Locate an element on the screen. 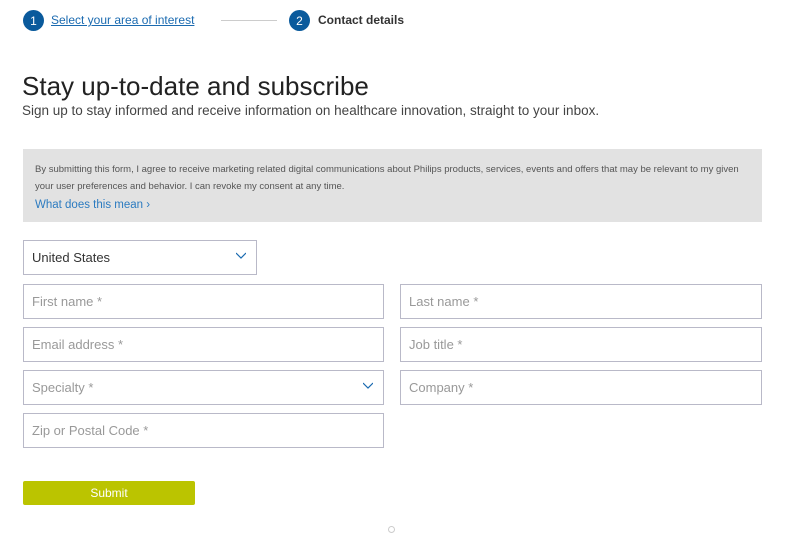 The image size is (800, 534). step-1-number: 1 is located at coordinates (33, 20).